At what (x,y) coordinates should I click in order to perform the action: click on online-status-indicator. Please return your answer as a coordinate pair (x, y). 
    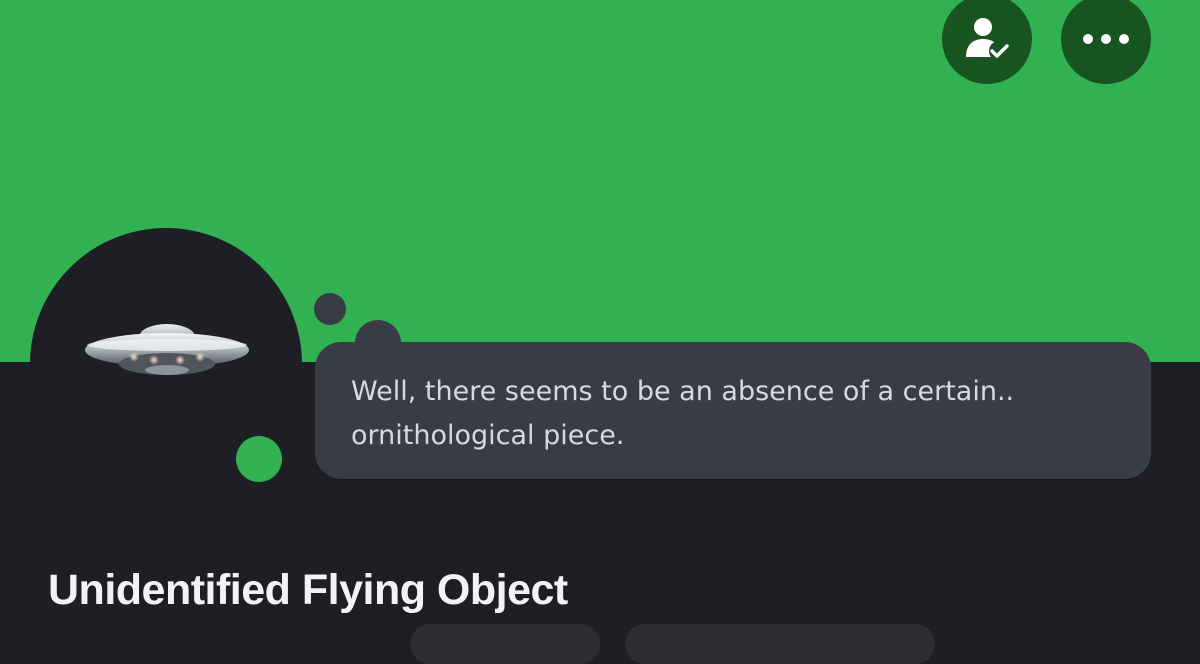
    Looking at the image, I should click on (259, 459).